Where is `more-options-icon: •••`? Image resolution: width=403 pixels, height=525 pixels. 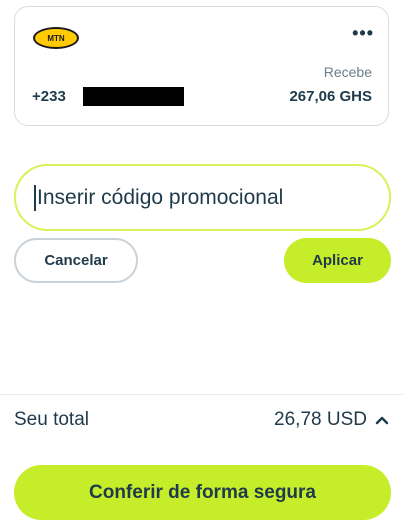
more-options-icon: ••• is located at coordinates (363, 33).